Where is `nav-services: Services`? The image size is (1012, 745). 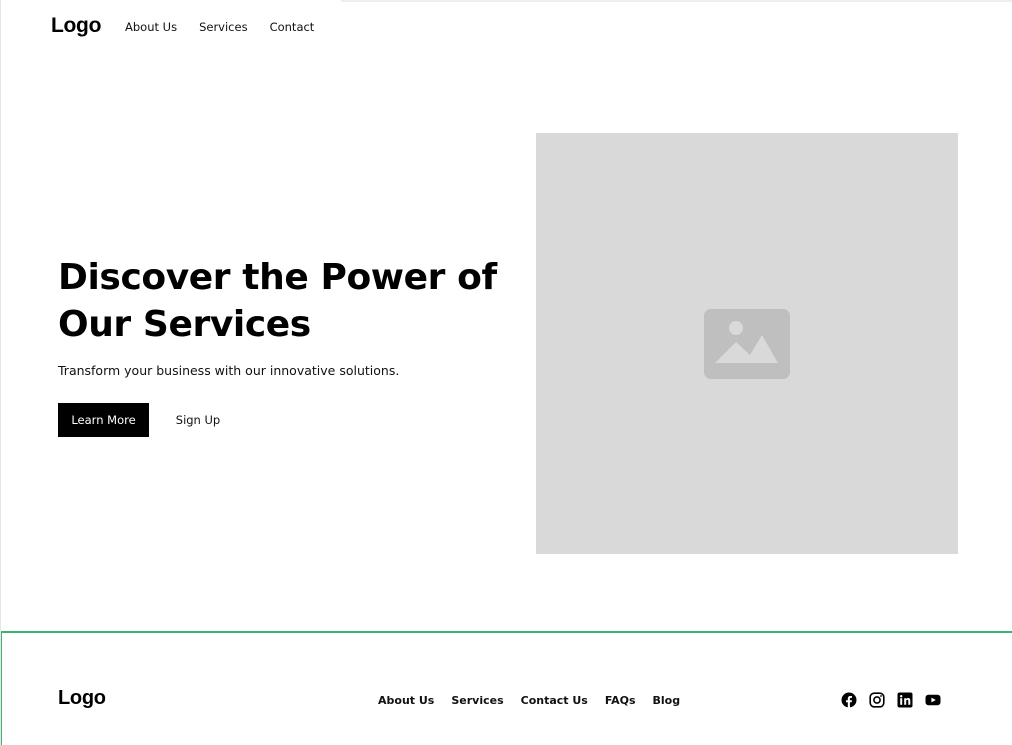 nav-services: Services is located at coordinates (223, 27).